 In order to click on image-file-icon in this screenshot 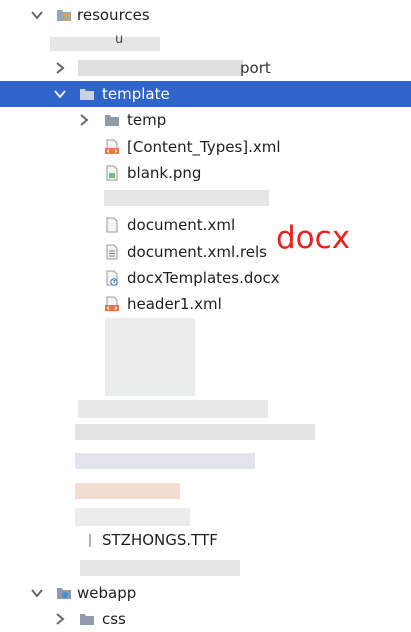, I will do `click(112, 173)`.